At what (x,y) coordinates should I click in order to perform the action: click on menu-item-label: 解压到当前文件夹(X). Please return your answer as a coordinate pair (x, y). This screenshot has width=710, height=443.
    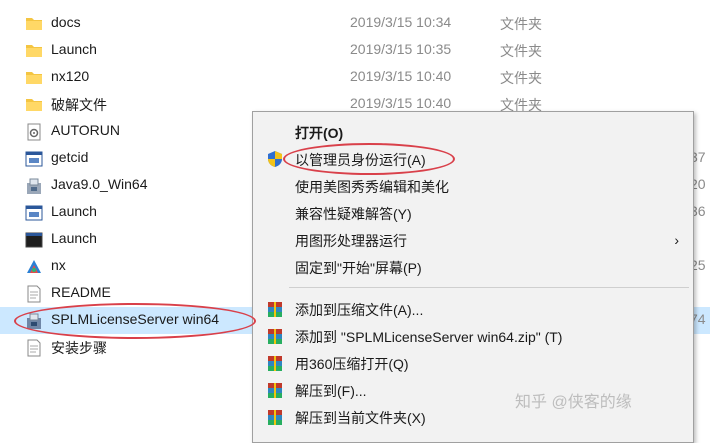
    Looking at the image, I should click on (360, 418).